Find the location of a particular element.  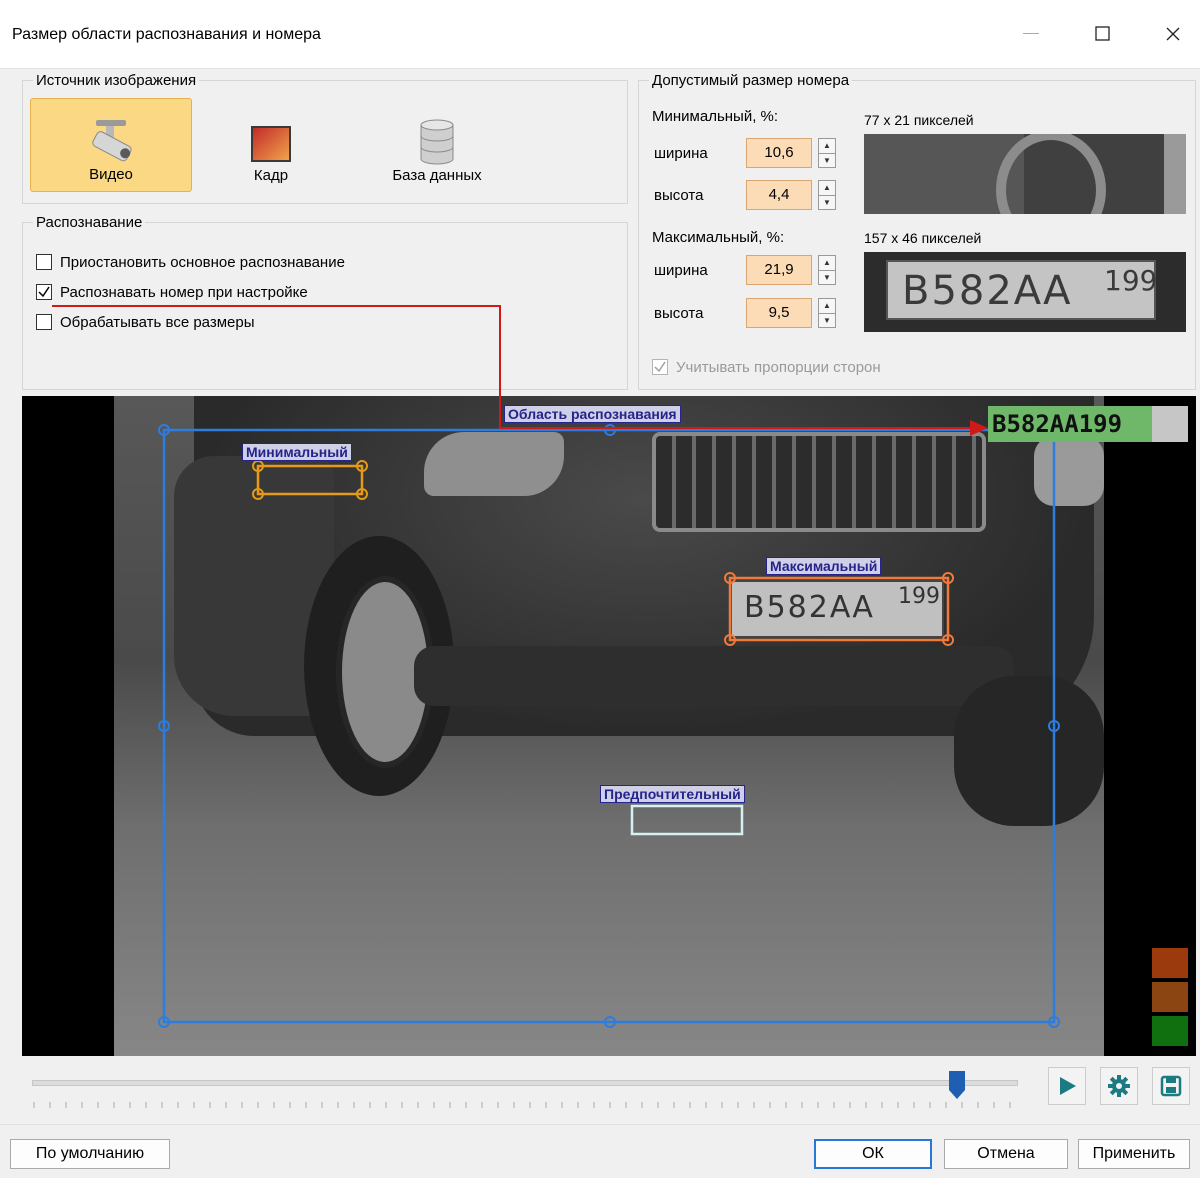

max-box-label: Максимальный is located at coordinates (824, 566).